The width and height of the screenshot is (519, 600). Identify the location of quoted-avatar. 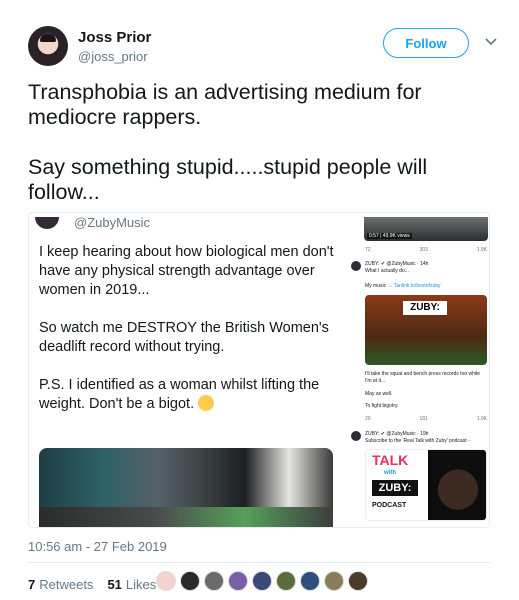
(47, 223).